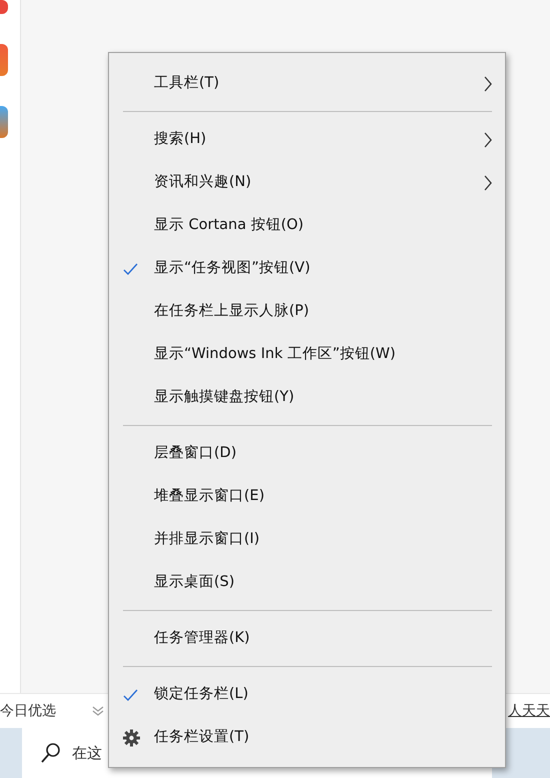 This screenshot has width=550, height=778. Describe the element at coordinates (307, 397) in the screenshot. I see `menu-item: 显示触摸键盘按钮(Y)` at that location.